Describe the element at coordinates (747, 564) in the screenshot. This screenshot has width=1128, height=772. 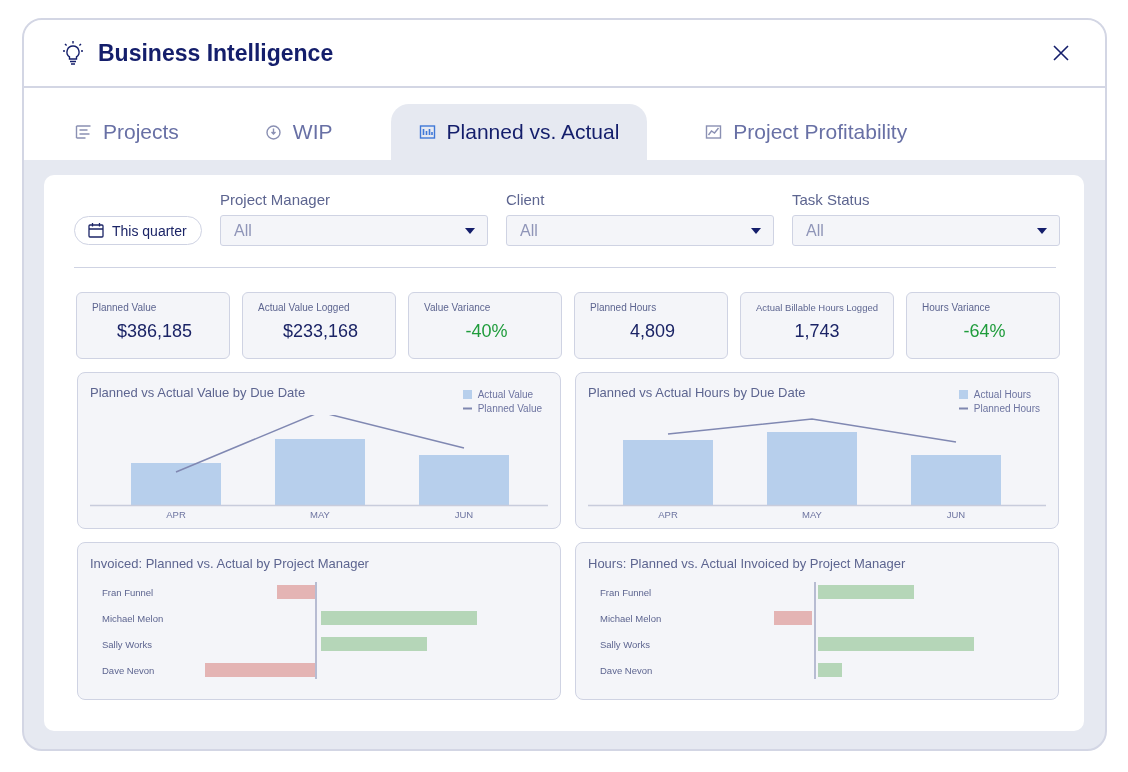
I see `chart-title: Hours: Planned vs. Actual Invoiced by Project Manager` at that location.